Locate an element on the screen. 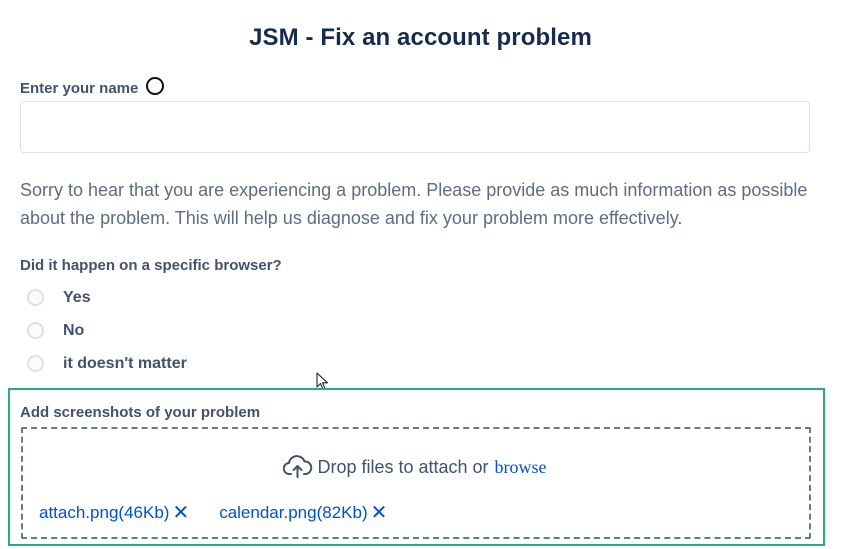 Image resolution: width=841 pixels, height=549 pixels. radio-option-doesnt-matter: it doesn't matter is located at coordinates (107, 363).